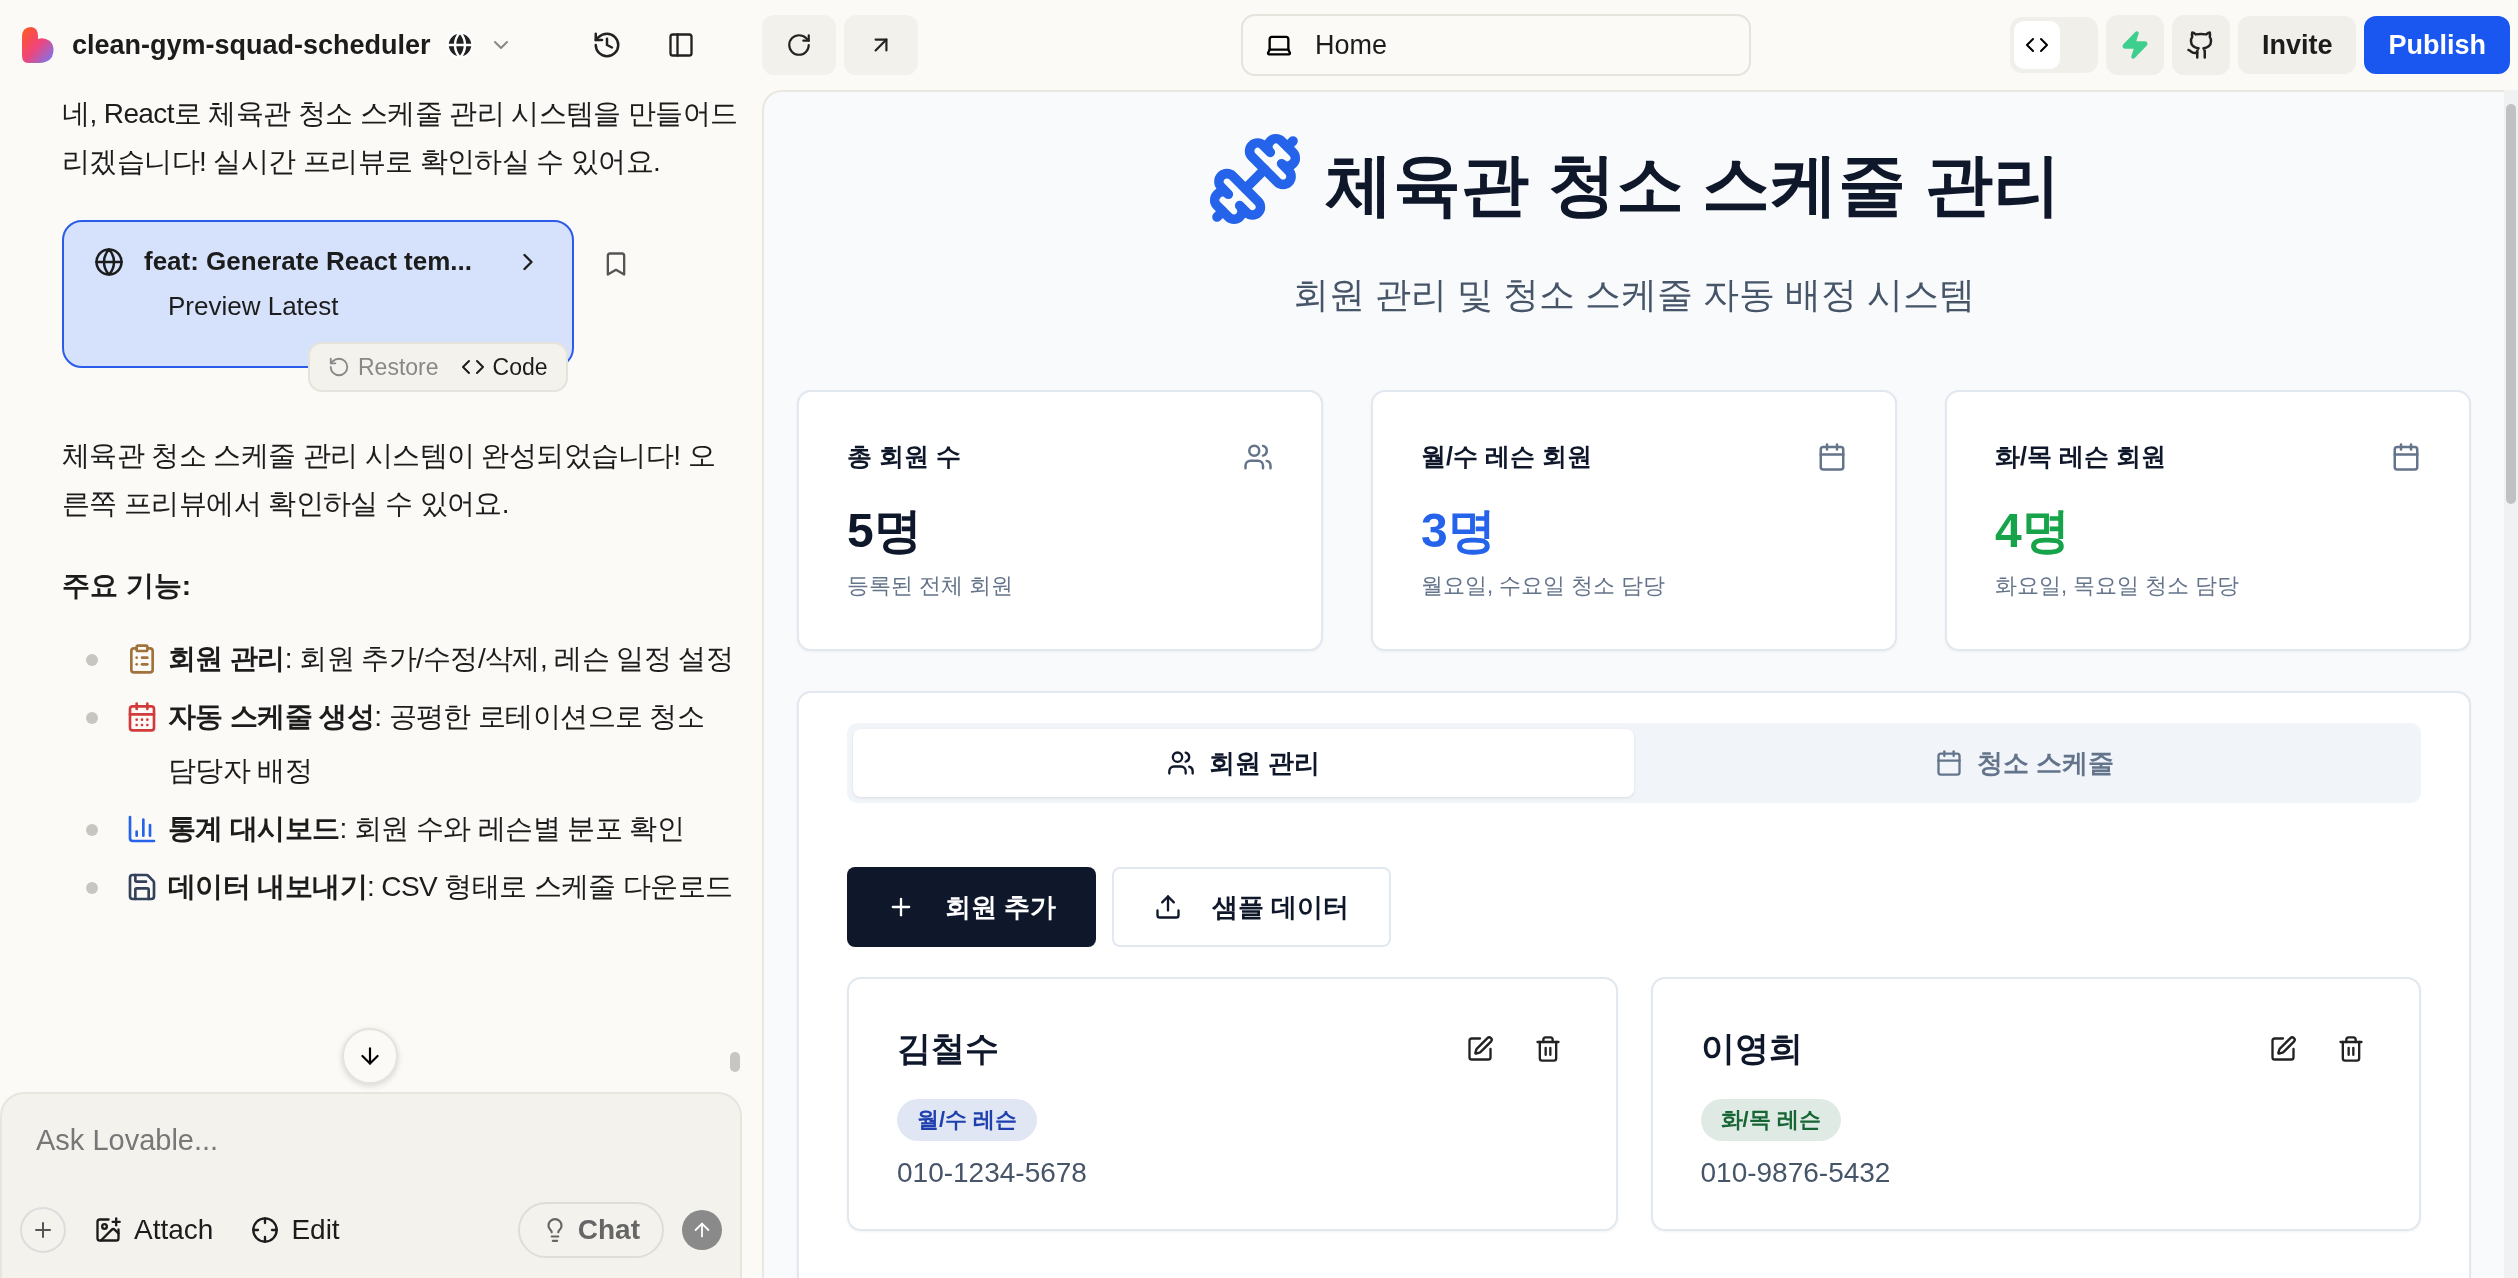  What do you see at coordinates (1752, 1048) in the screenshot?
I see `member-name: 이영희` at bounding box center [1752, 1048].